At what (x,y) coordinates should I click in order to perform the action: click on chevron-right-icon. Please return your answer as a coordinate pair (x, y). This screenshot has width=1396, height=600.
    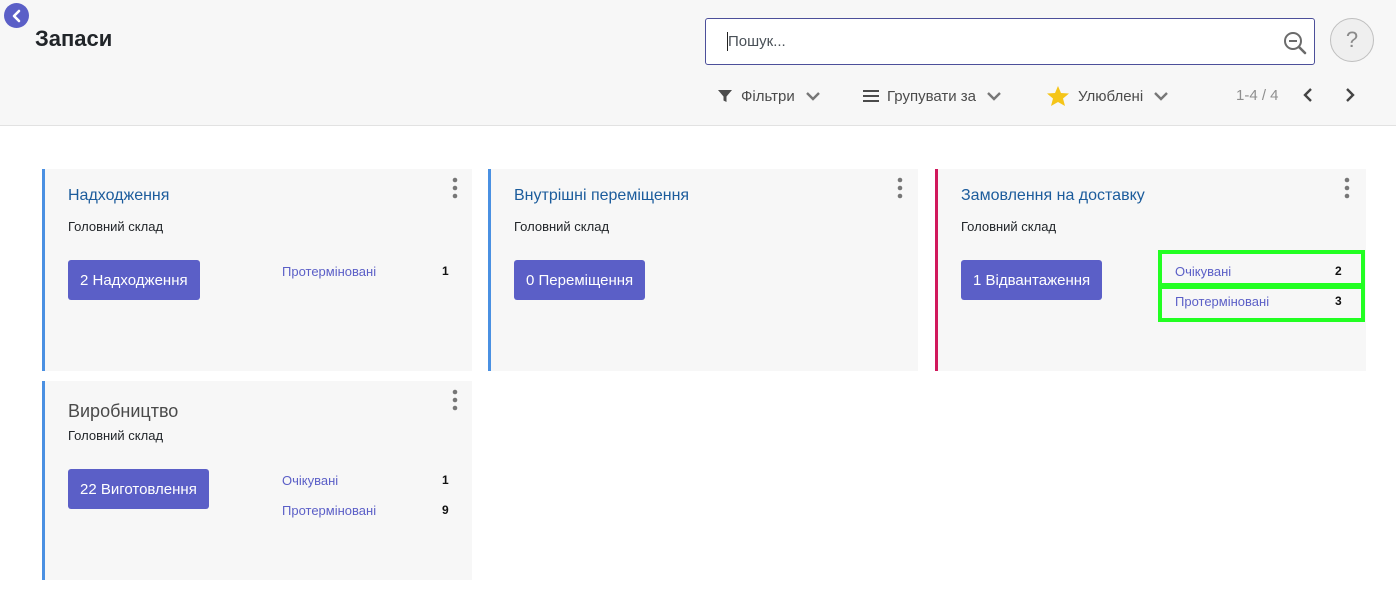
    Looking at the image, I should click on (1350, 95).